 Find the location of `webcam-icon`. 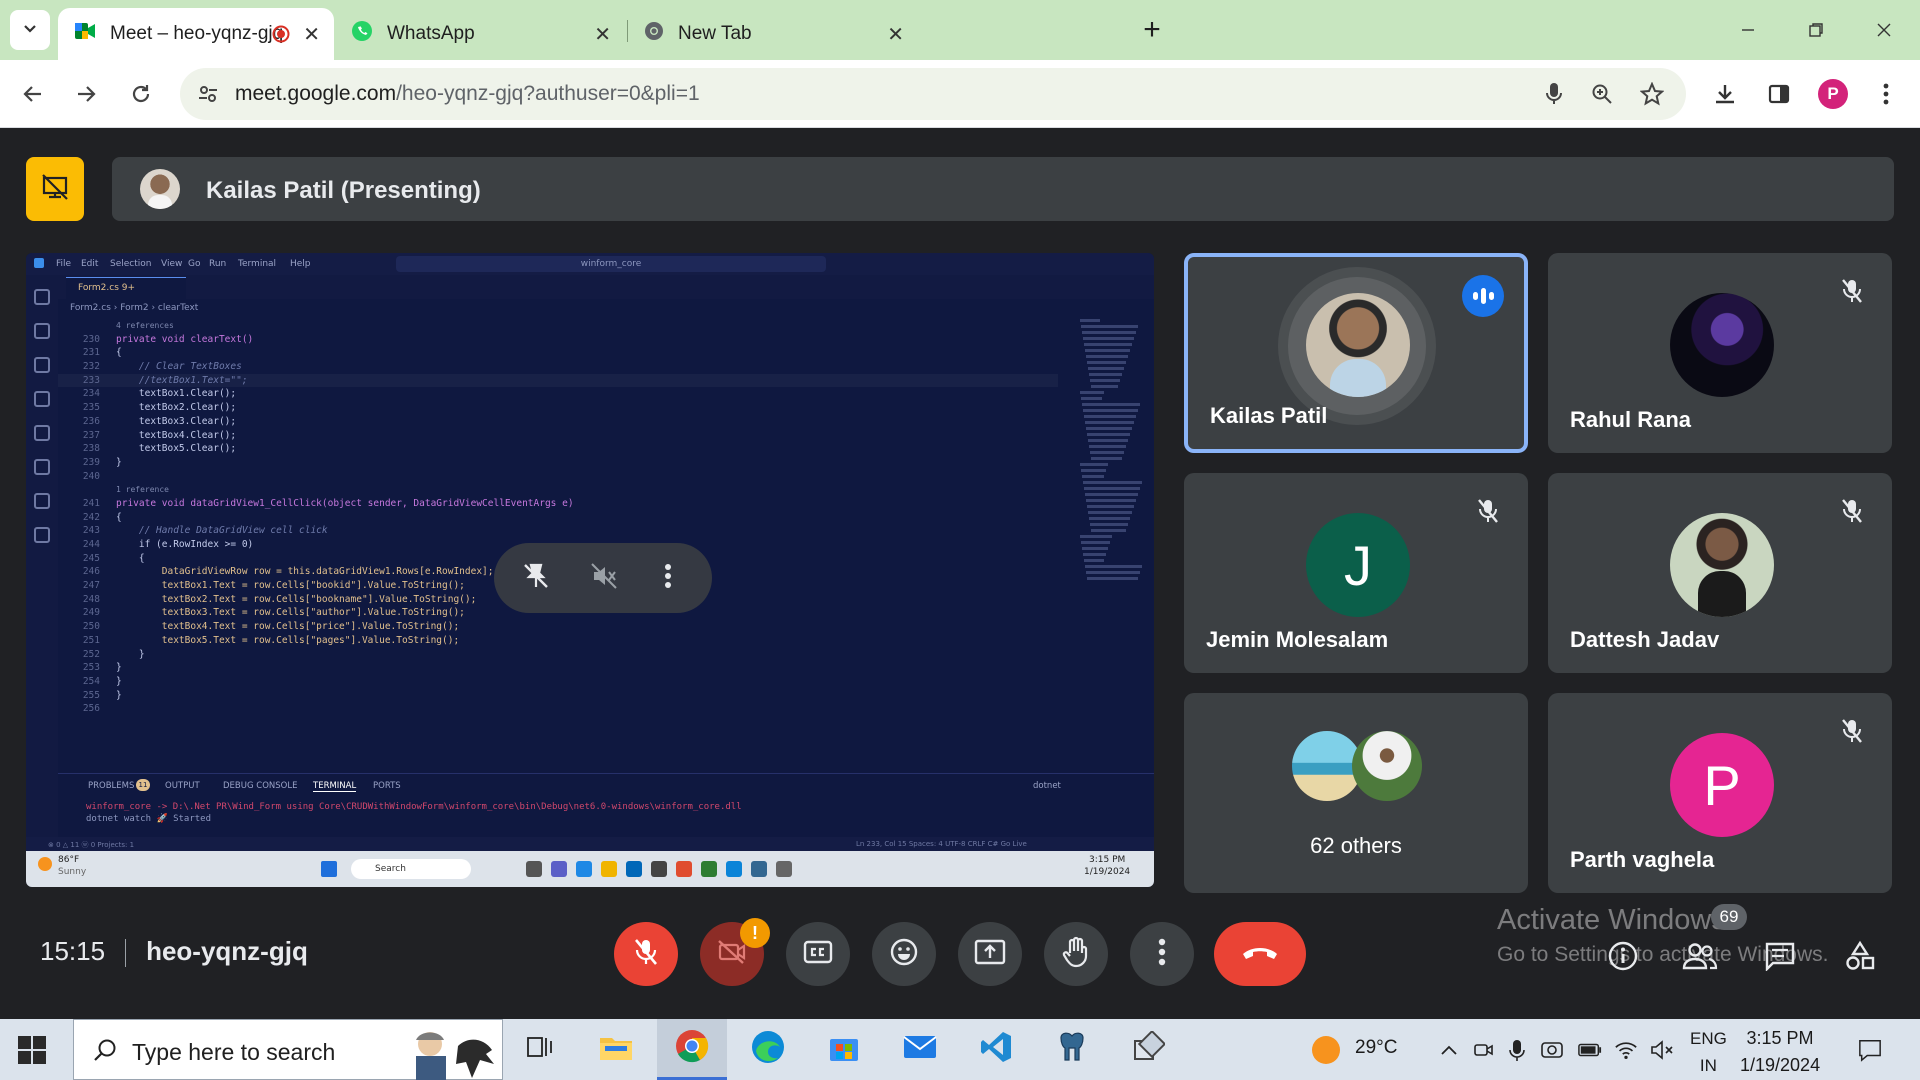

webcam-icon is located at coordinates (1552, 1050).